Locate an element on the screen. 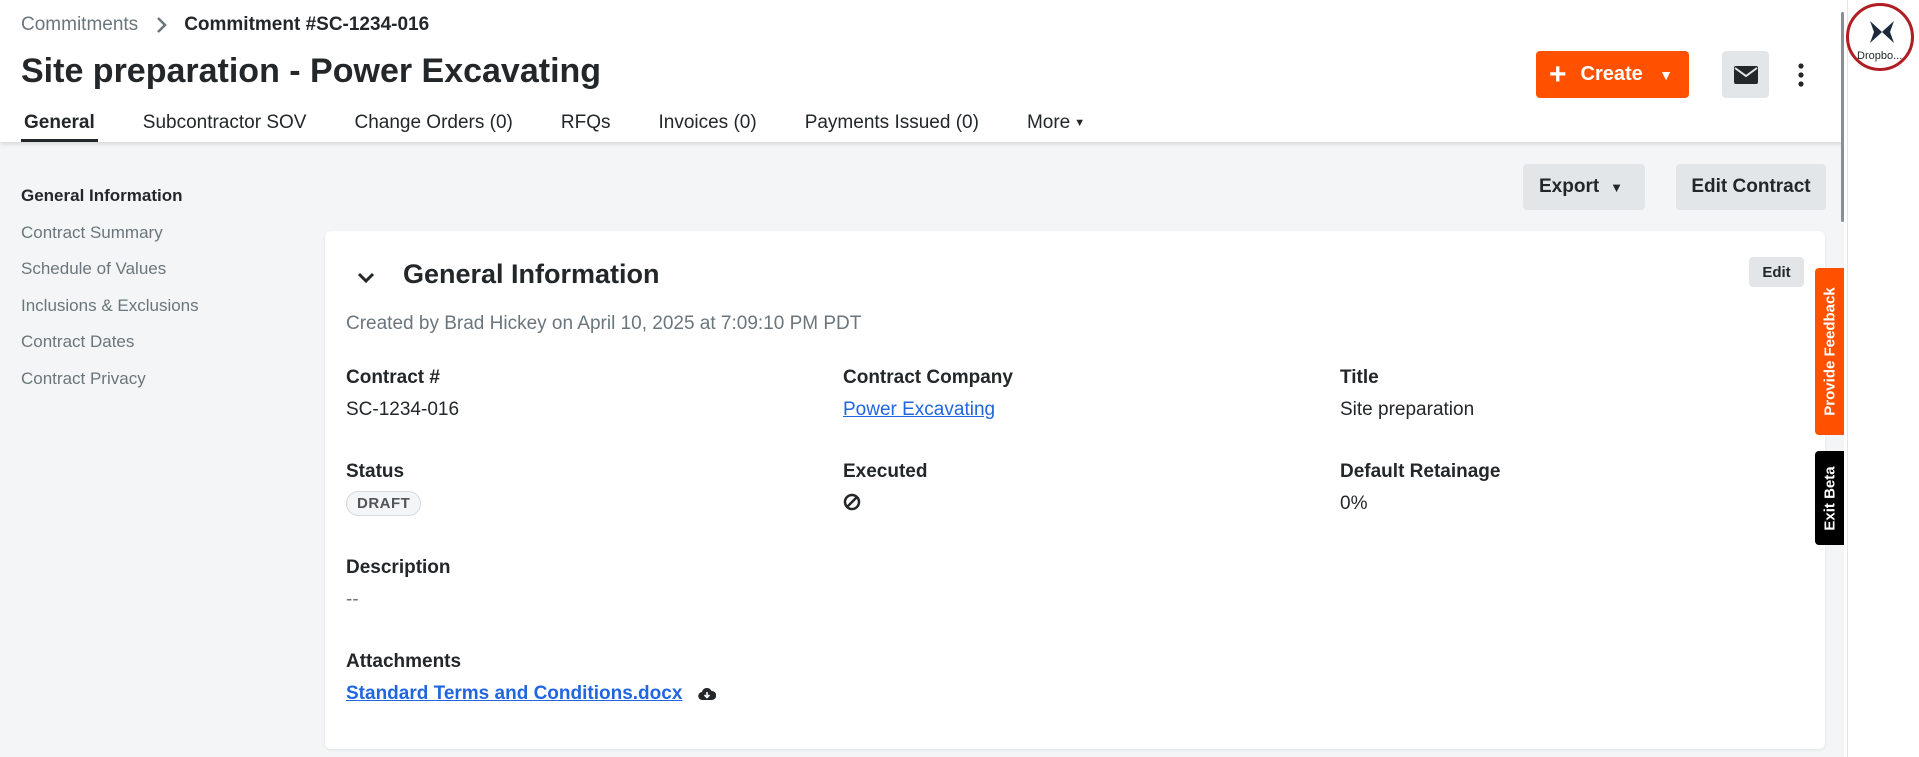 The image size is (1919, 757). export-button-label: Export is located at coordinates (1569, 186).